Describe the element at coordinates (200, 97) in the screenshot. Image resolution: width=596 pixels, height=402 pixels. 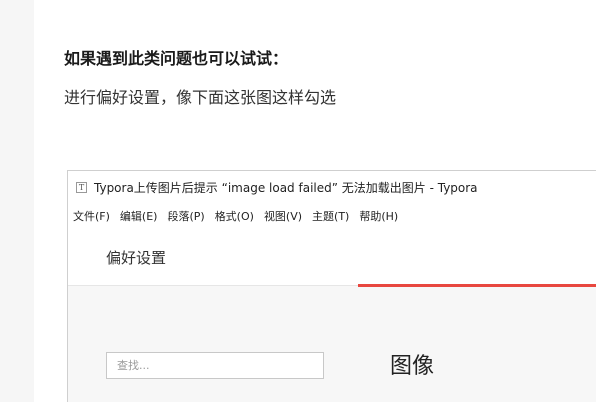
I see `article-body-text: 进行偏好设置，像下面这张图这样勾选` at that location.